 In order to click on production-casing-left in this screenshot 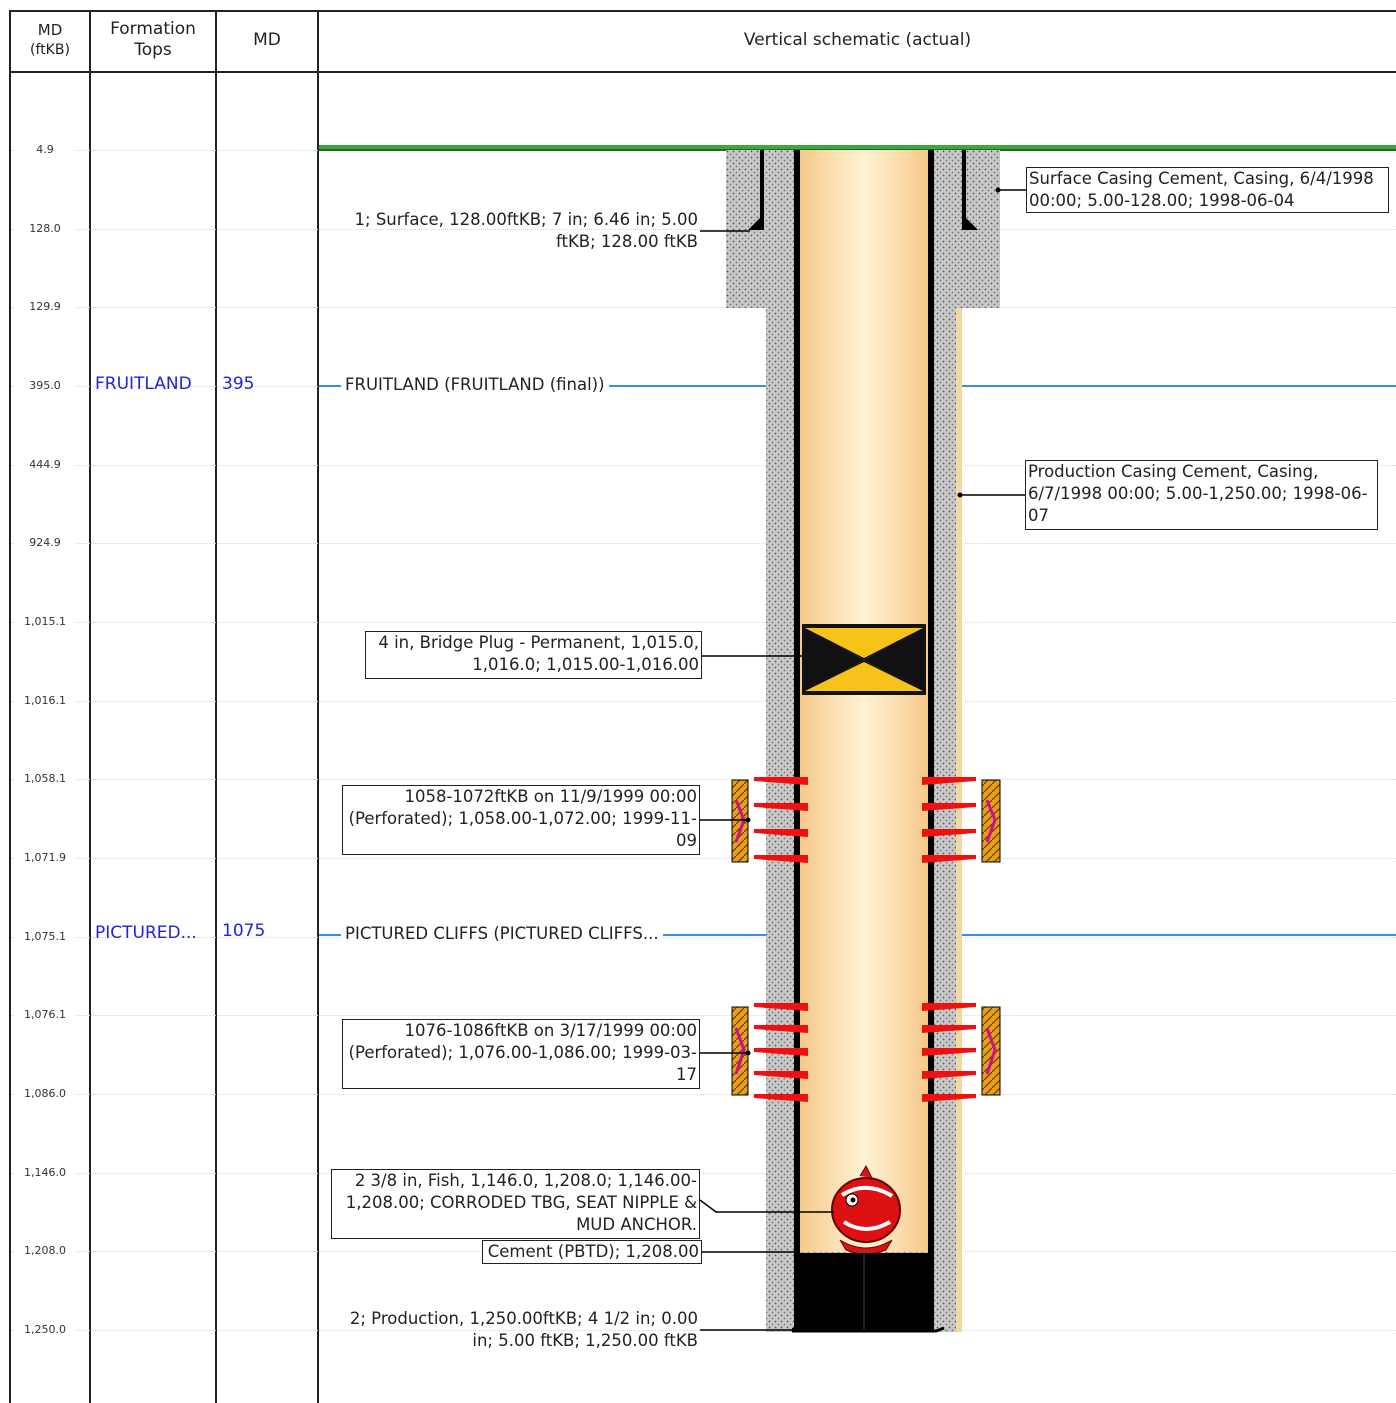, I will do `click(797, 740)`.